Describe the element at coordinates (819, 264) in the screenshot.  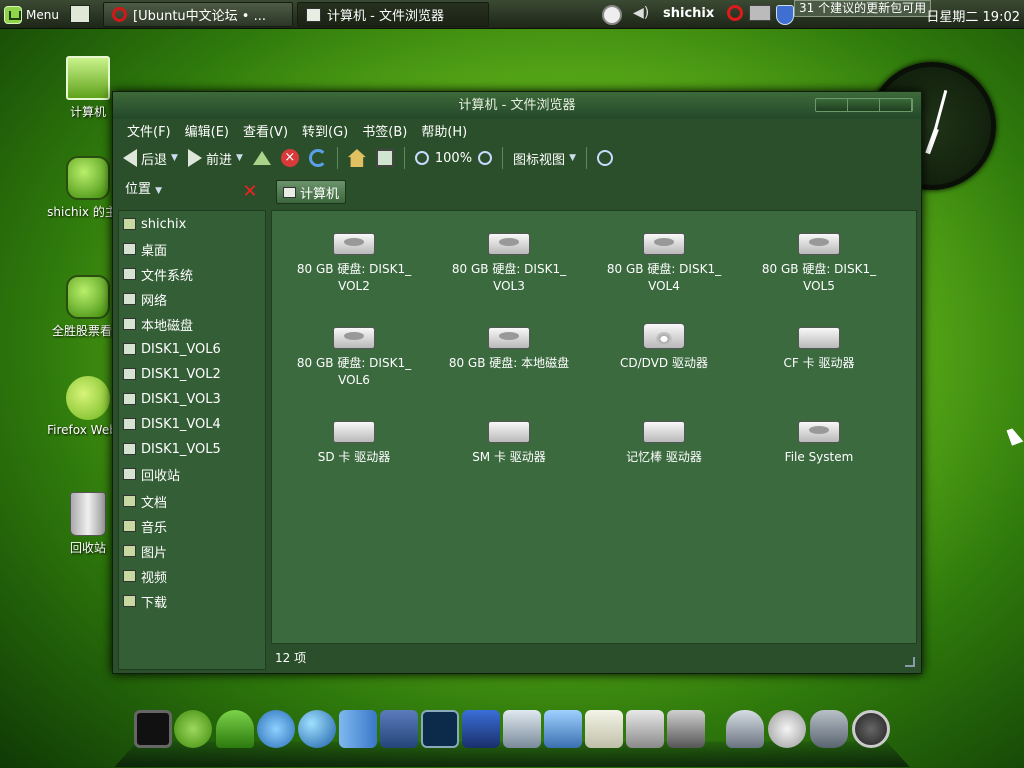
I see `drive-item: 80 GB 硬盘: DISK1_ VOL5` at that location.